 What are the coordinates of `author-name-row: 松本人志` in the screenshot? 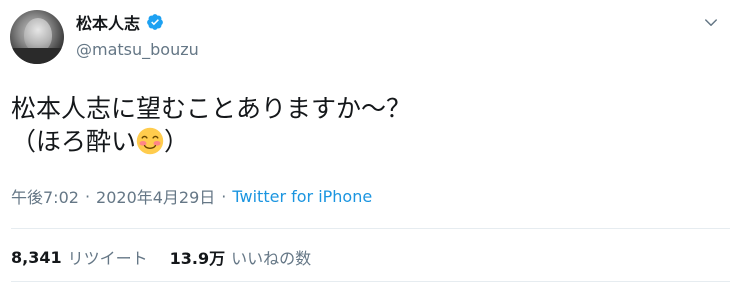 It's located at (120, 22).